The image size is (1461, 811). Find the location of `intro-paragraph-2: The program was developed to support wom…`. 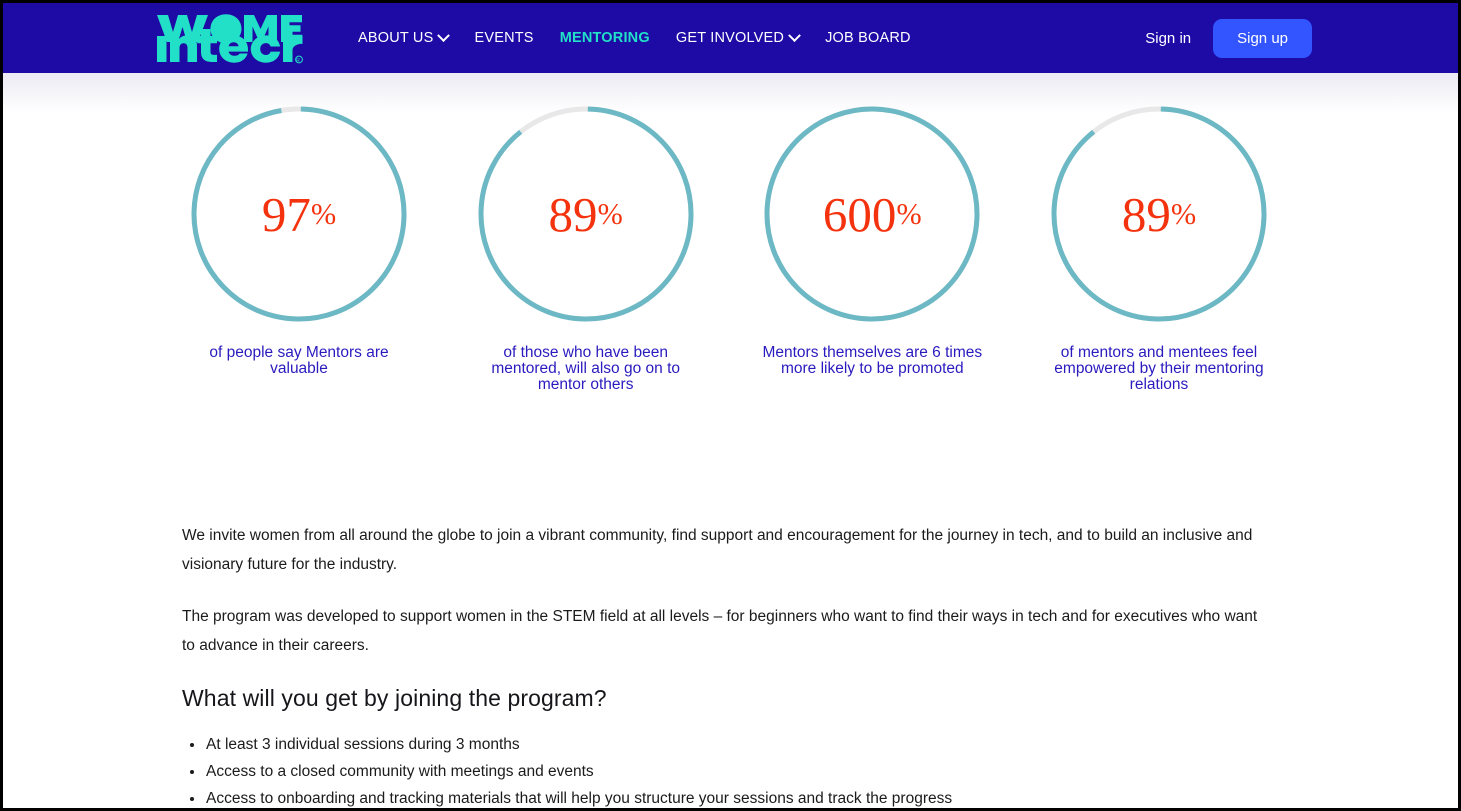

intro-paragraph-2: The program was developed to support wom… is located at coordinates (720, 631).